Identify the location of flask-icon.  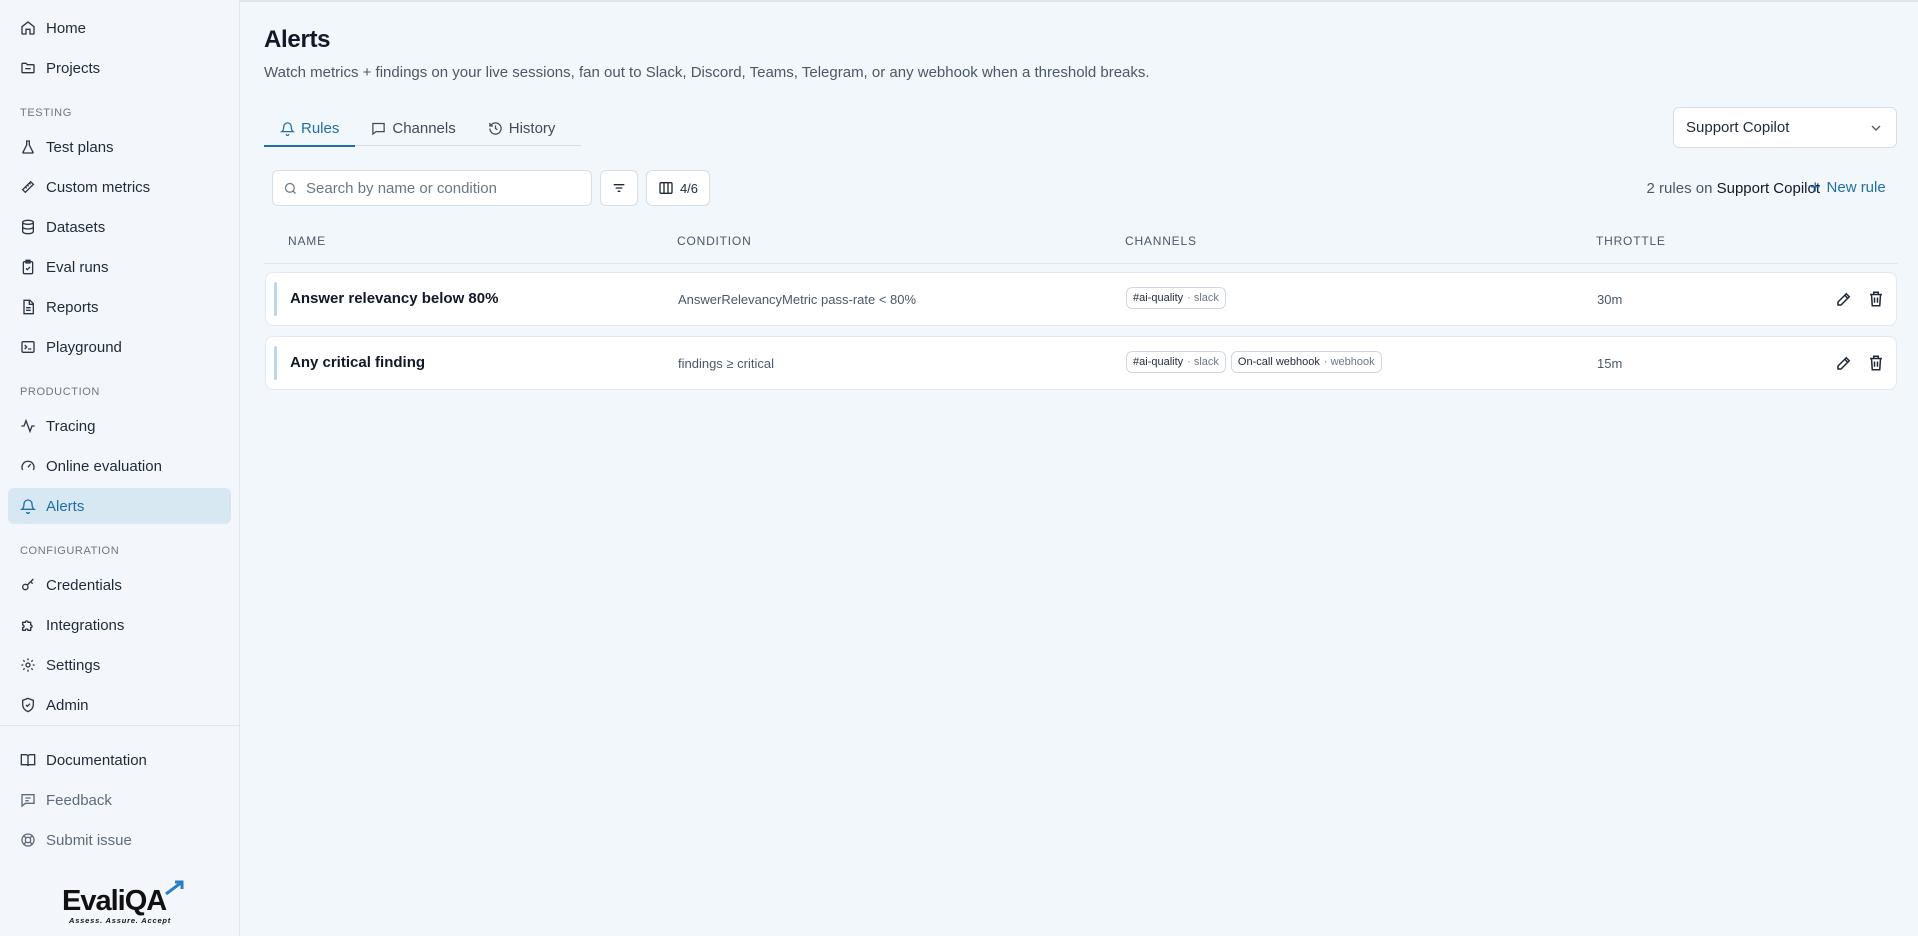
(28, 147).